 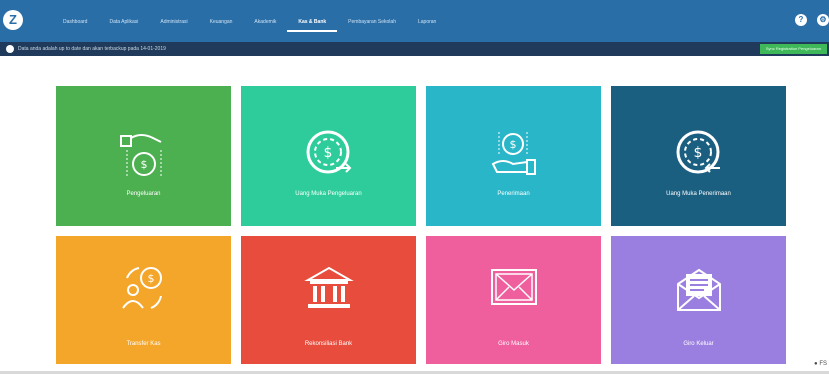 What do you see at coordinates (140, 155) in the screenshot?
I see `payment-hand-icon: $` at bounding box center [140, 155].